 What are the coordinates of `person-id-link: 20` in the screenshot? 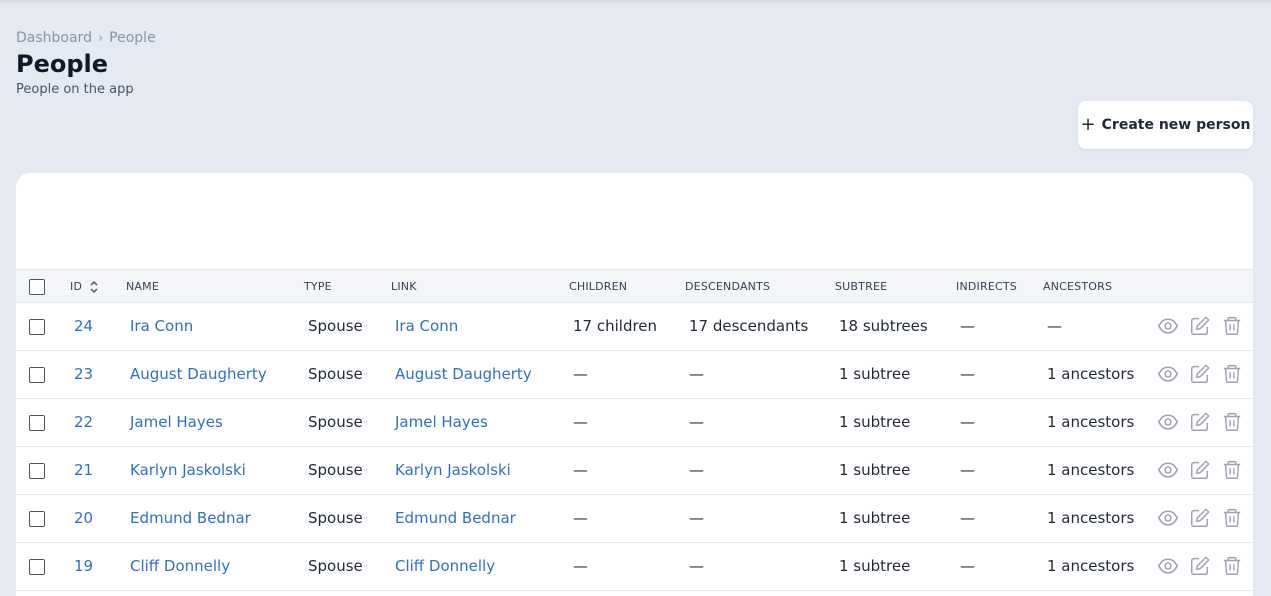 It's located at (83, 518).